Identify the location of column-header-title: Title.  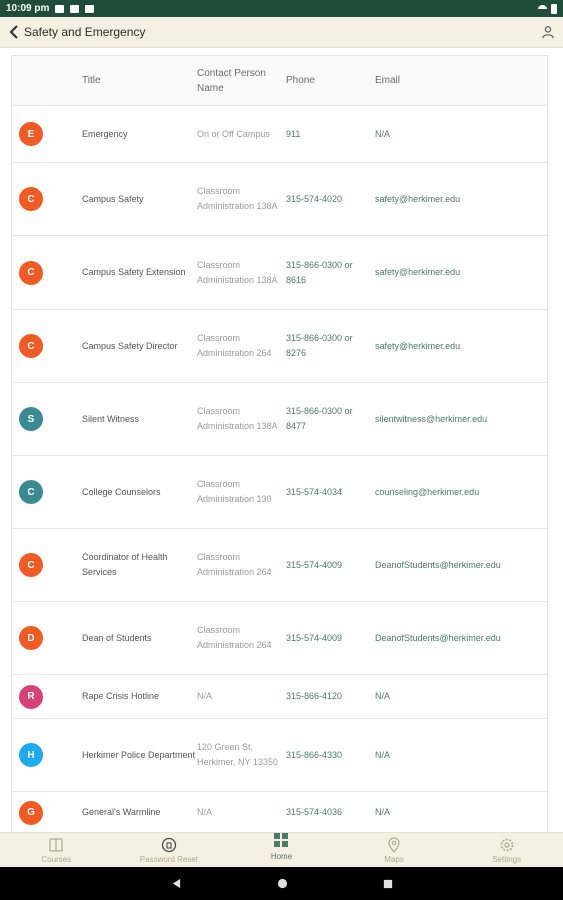
(91, 80).